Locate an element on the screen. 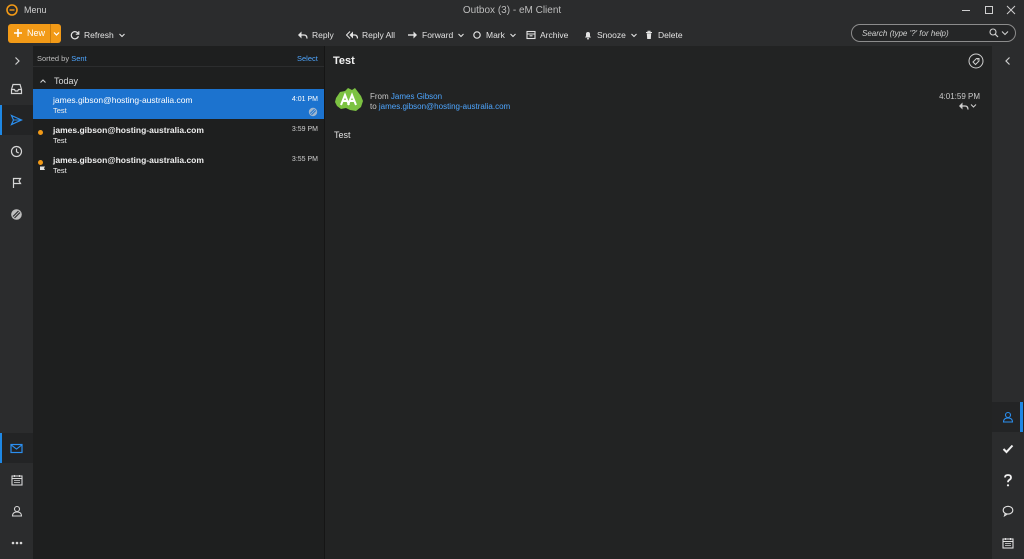 This screenshot has width=1024, height=559. more-icon is located at coordinates (16, 543).